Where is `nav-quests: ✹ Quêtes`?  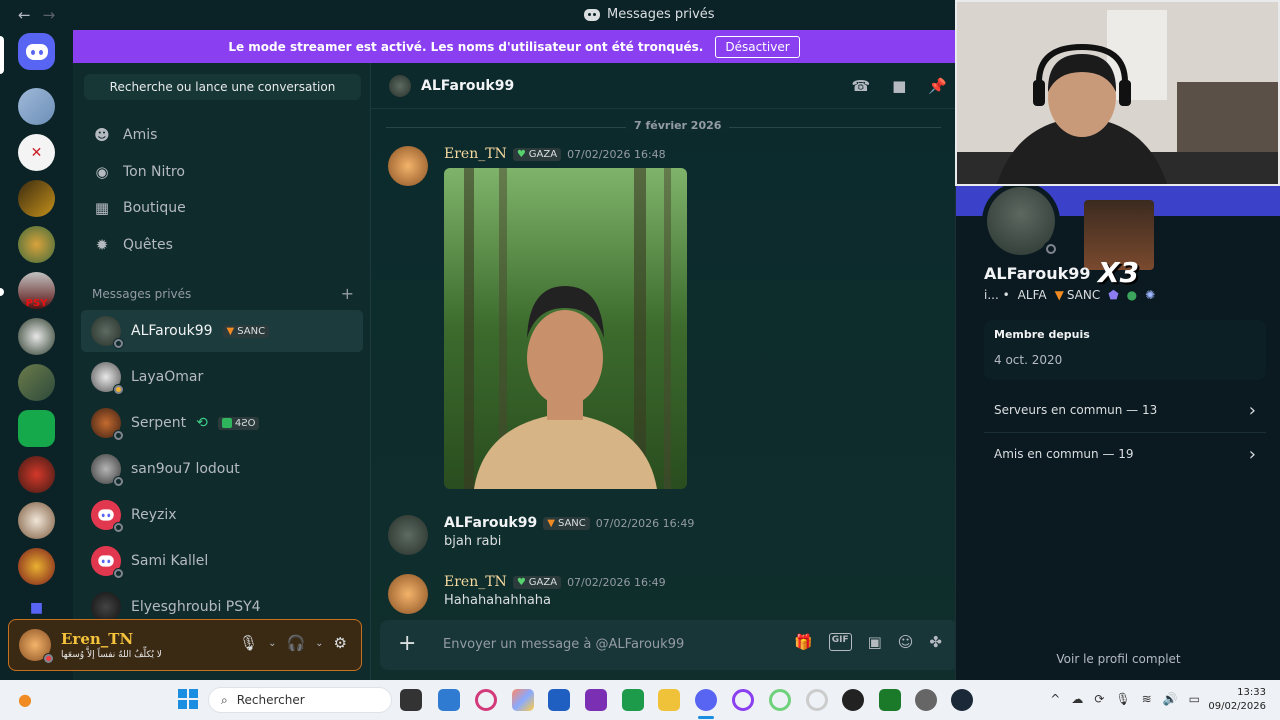 nav-quests: ✹ Quêtes is located at coordinates (222, 245).